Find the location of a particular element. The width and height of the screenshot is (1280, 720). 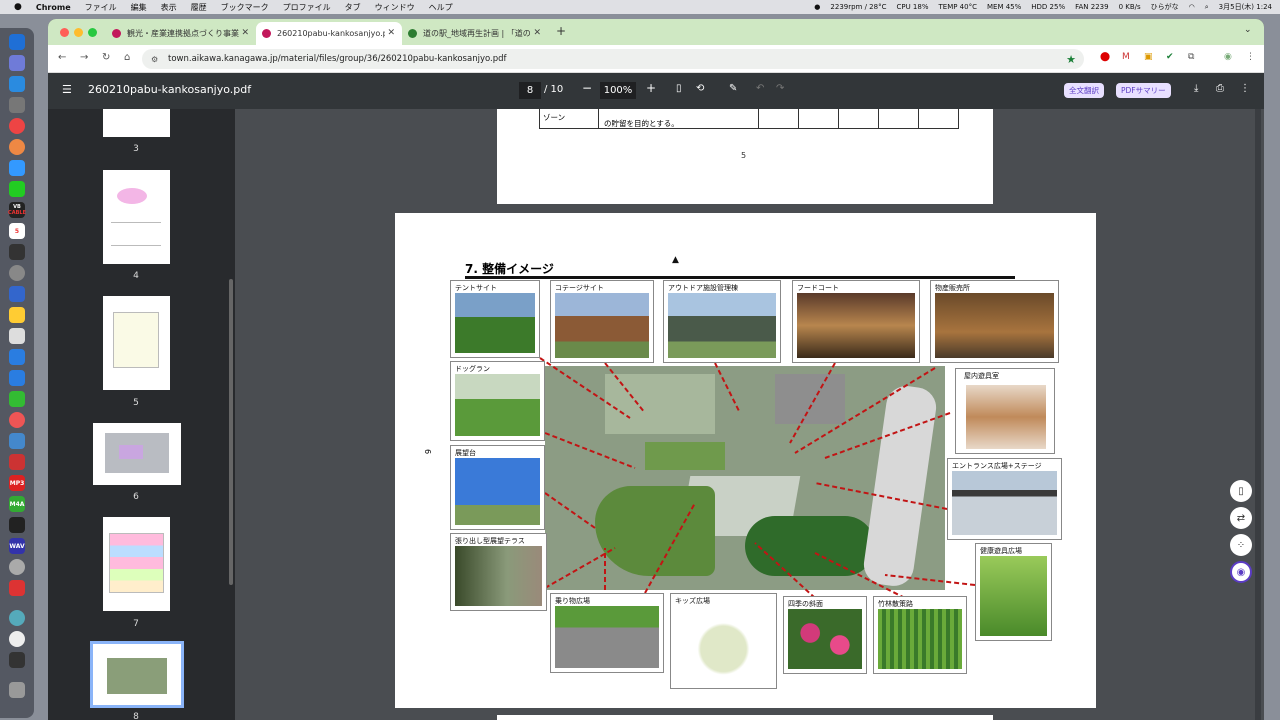

full-translate-button: 全文翻訳 is located at coordinates (1084, 90).